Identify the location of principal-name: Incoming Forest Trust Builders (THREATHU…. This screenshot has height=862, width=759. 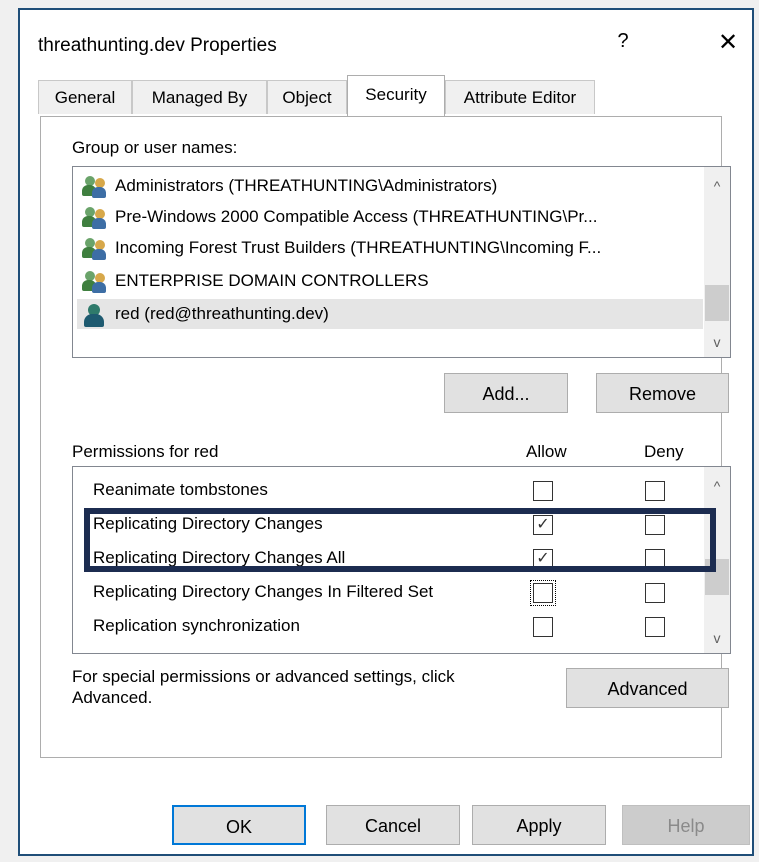
(358, 247).